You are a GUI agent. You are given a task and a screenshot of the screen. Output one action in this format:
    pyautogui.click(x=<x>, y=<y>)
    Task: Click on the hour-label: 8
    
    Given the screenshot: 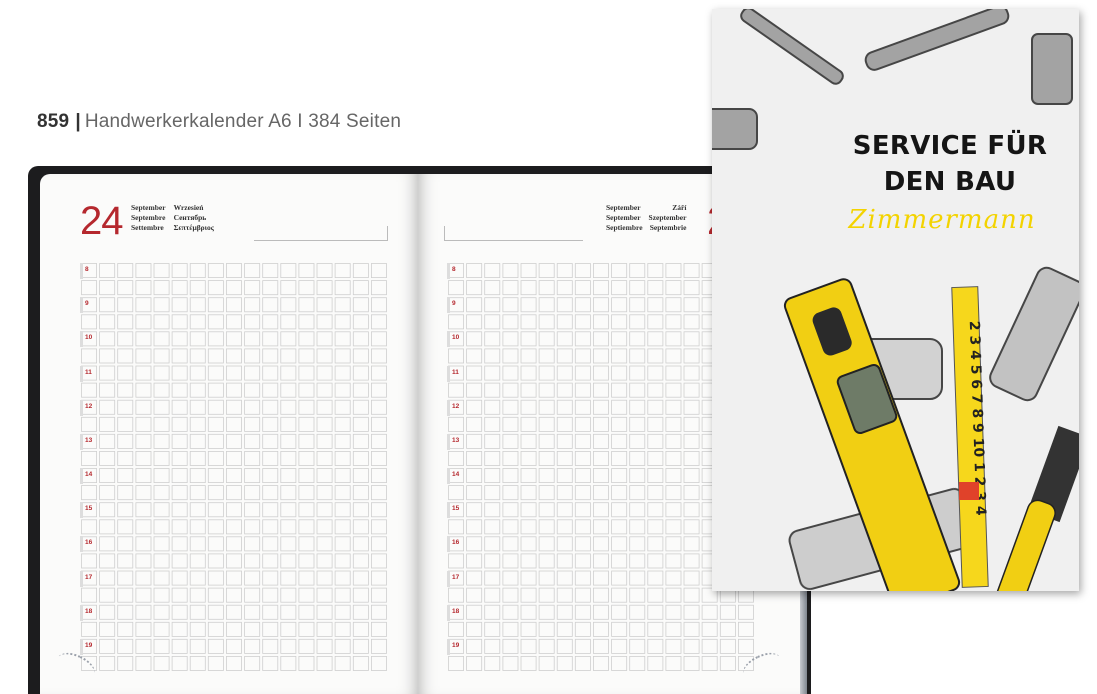 What is the action you would take?
    pyautogui.click(x=454, y=269)
    